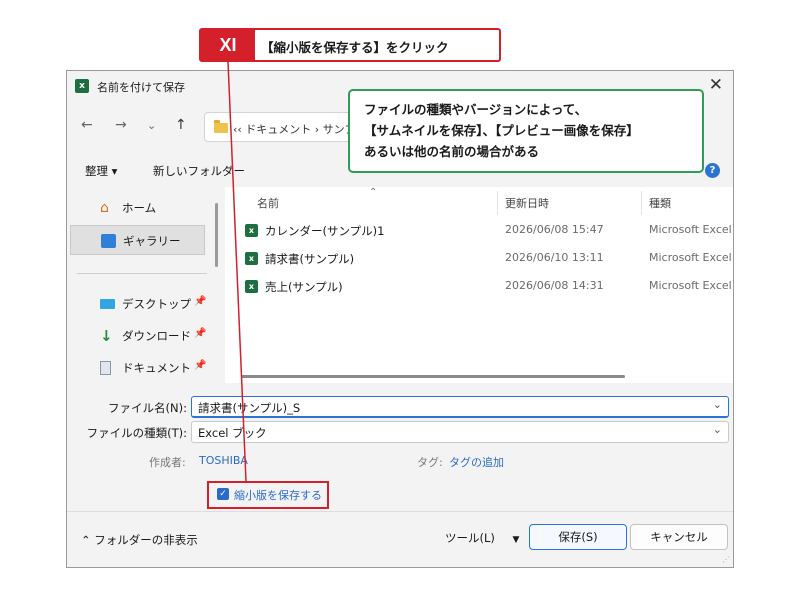 This screenshot has width=800, height=600. Describe the element at coordinates (433, 376) in the screenshot. I see `horizontal-scrollbar` at that location.